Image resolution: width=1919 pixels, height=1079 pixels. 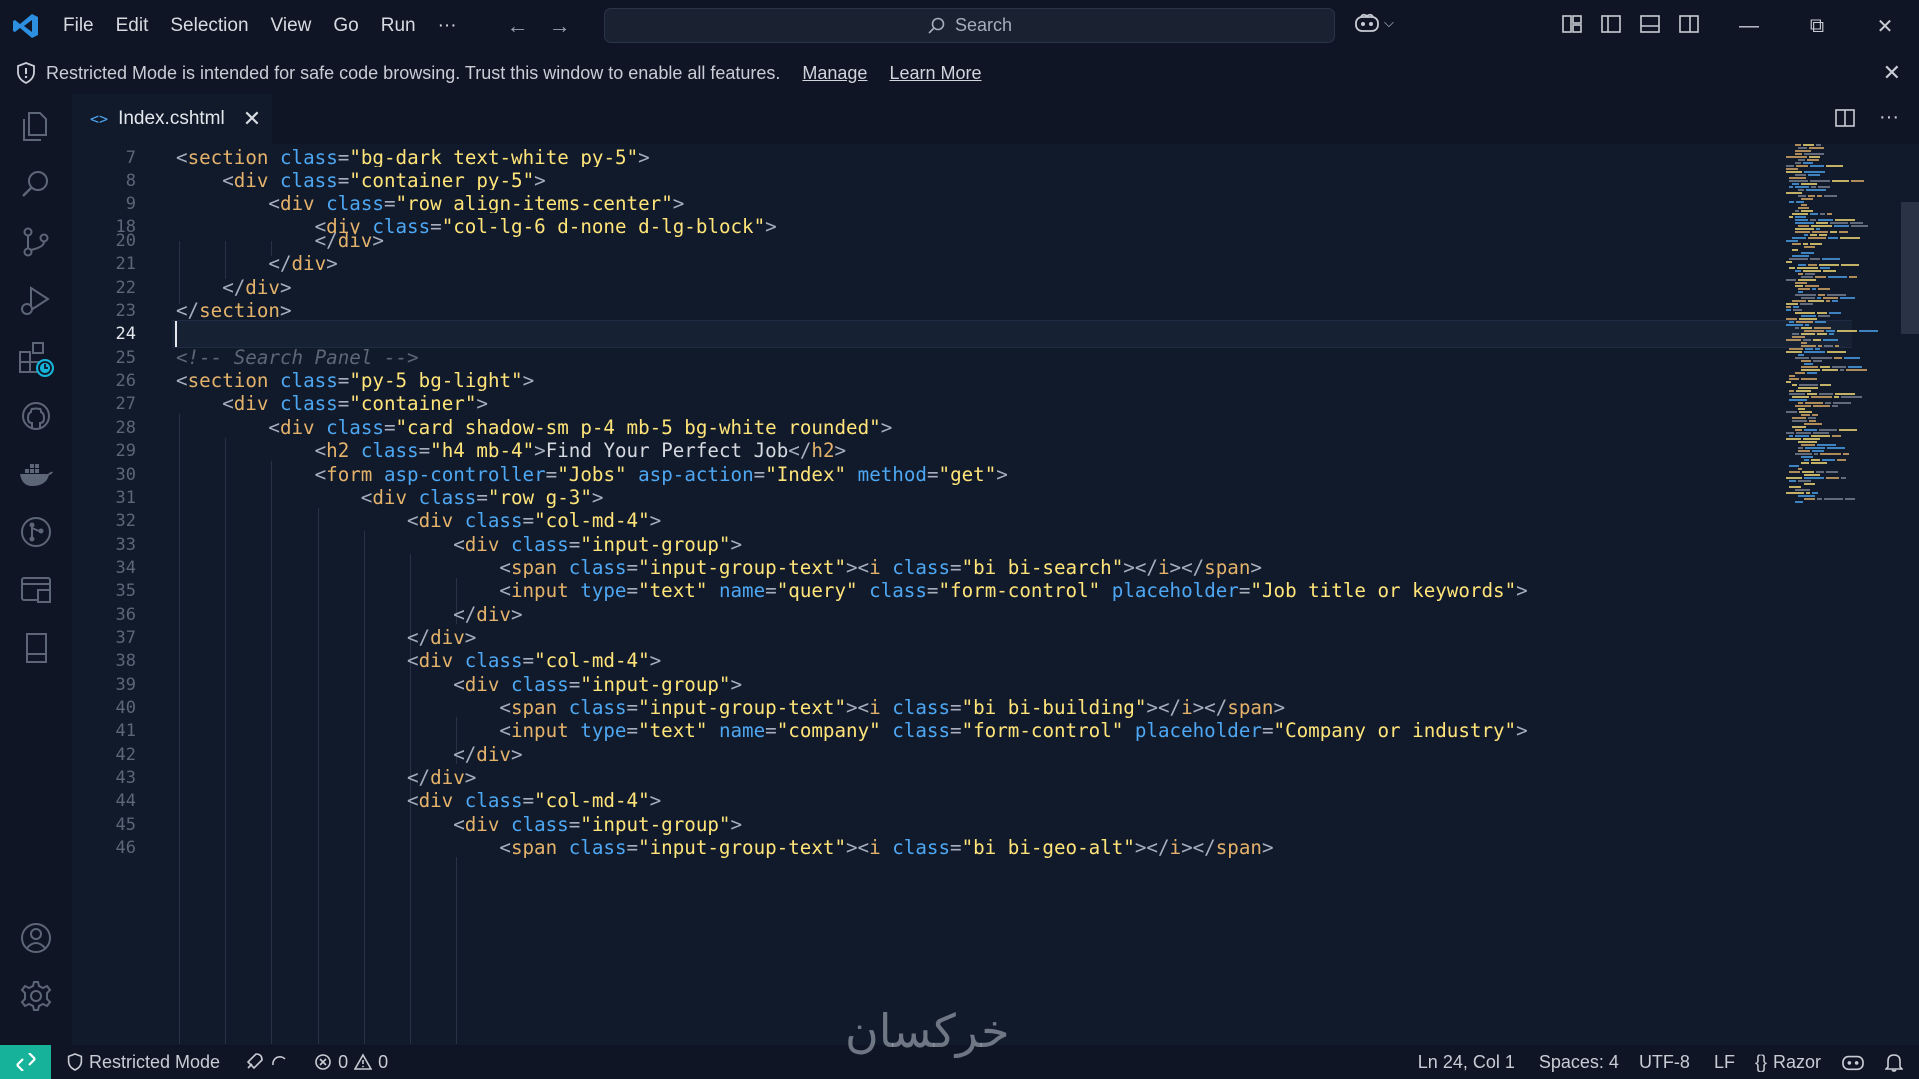 I want to click on menu-file: File, so click(x=78, y=26).